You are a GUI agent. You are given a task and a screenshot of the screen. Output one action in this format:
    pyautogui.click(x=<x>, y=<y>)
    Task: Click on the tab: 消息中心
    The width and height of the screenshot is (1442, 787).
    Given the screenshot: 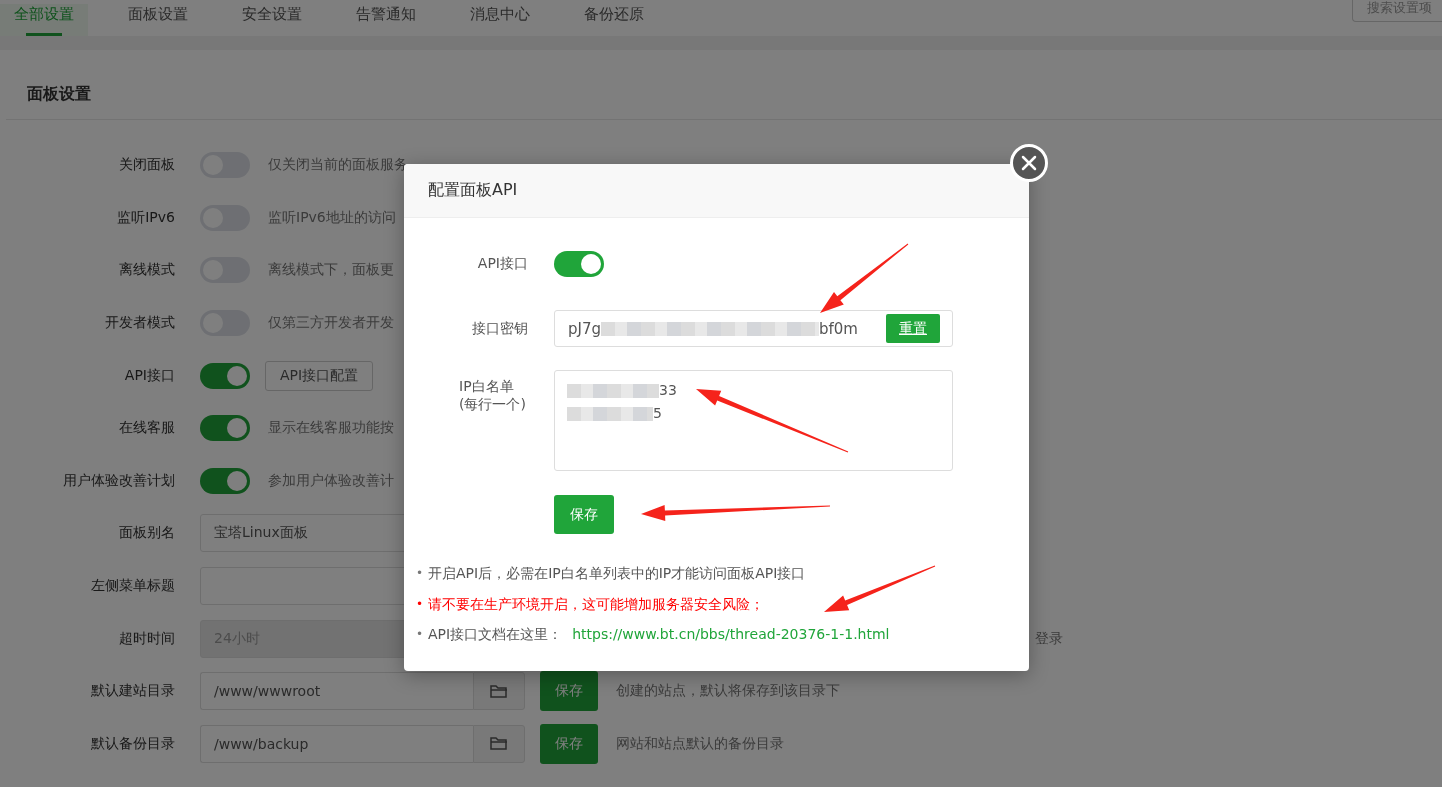 What is the action you would take?
    pyautogui.click(x=500, y=20)
    